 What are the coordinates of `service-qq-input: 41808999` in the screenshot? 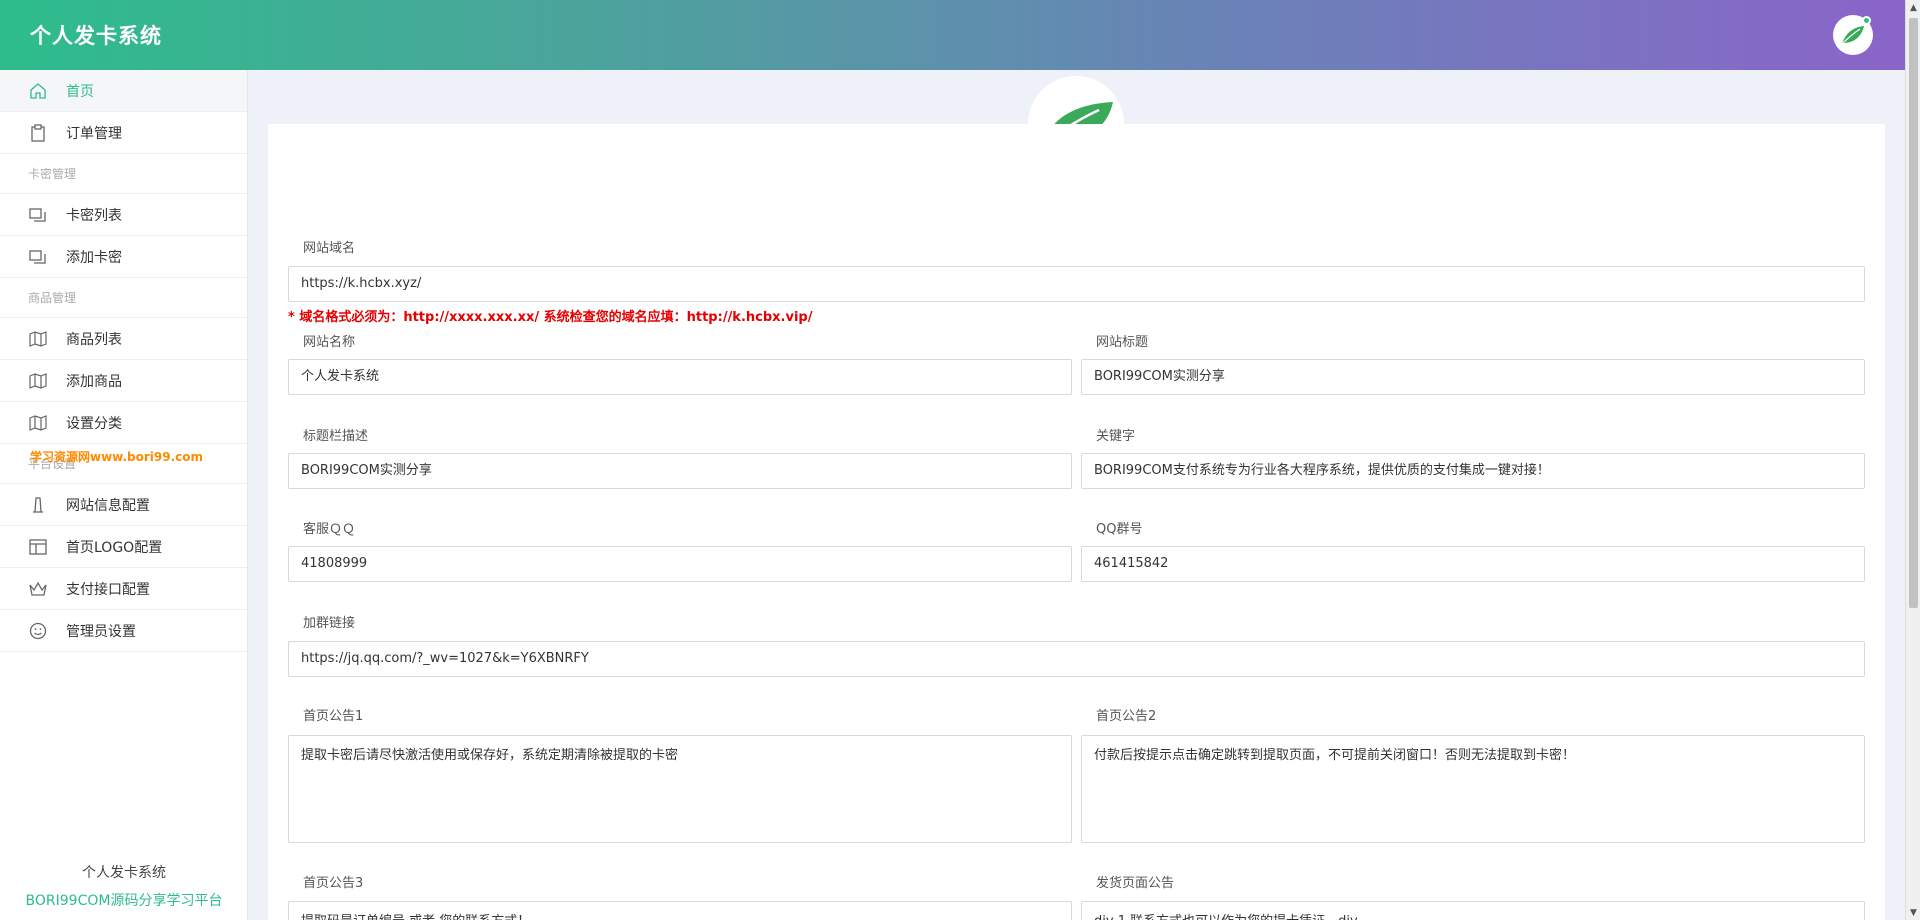 It's located at (680, 564).